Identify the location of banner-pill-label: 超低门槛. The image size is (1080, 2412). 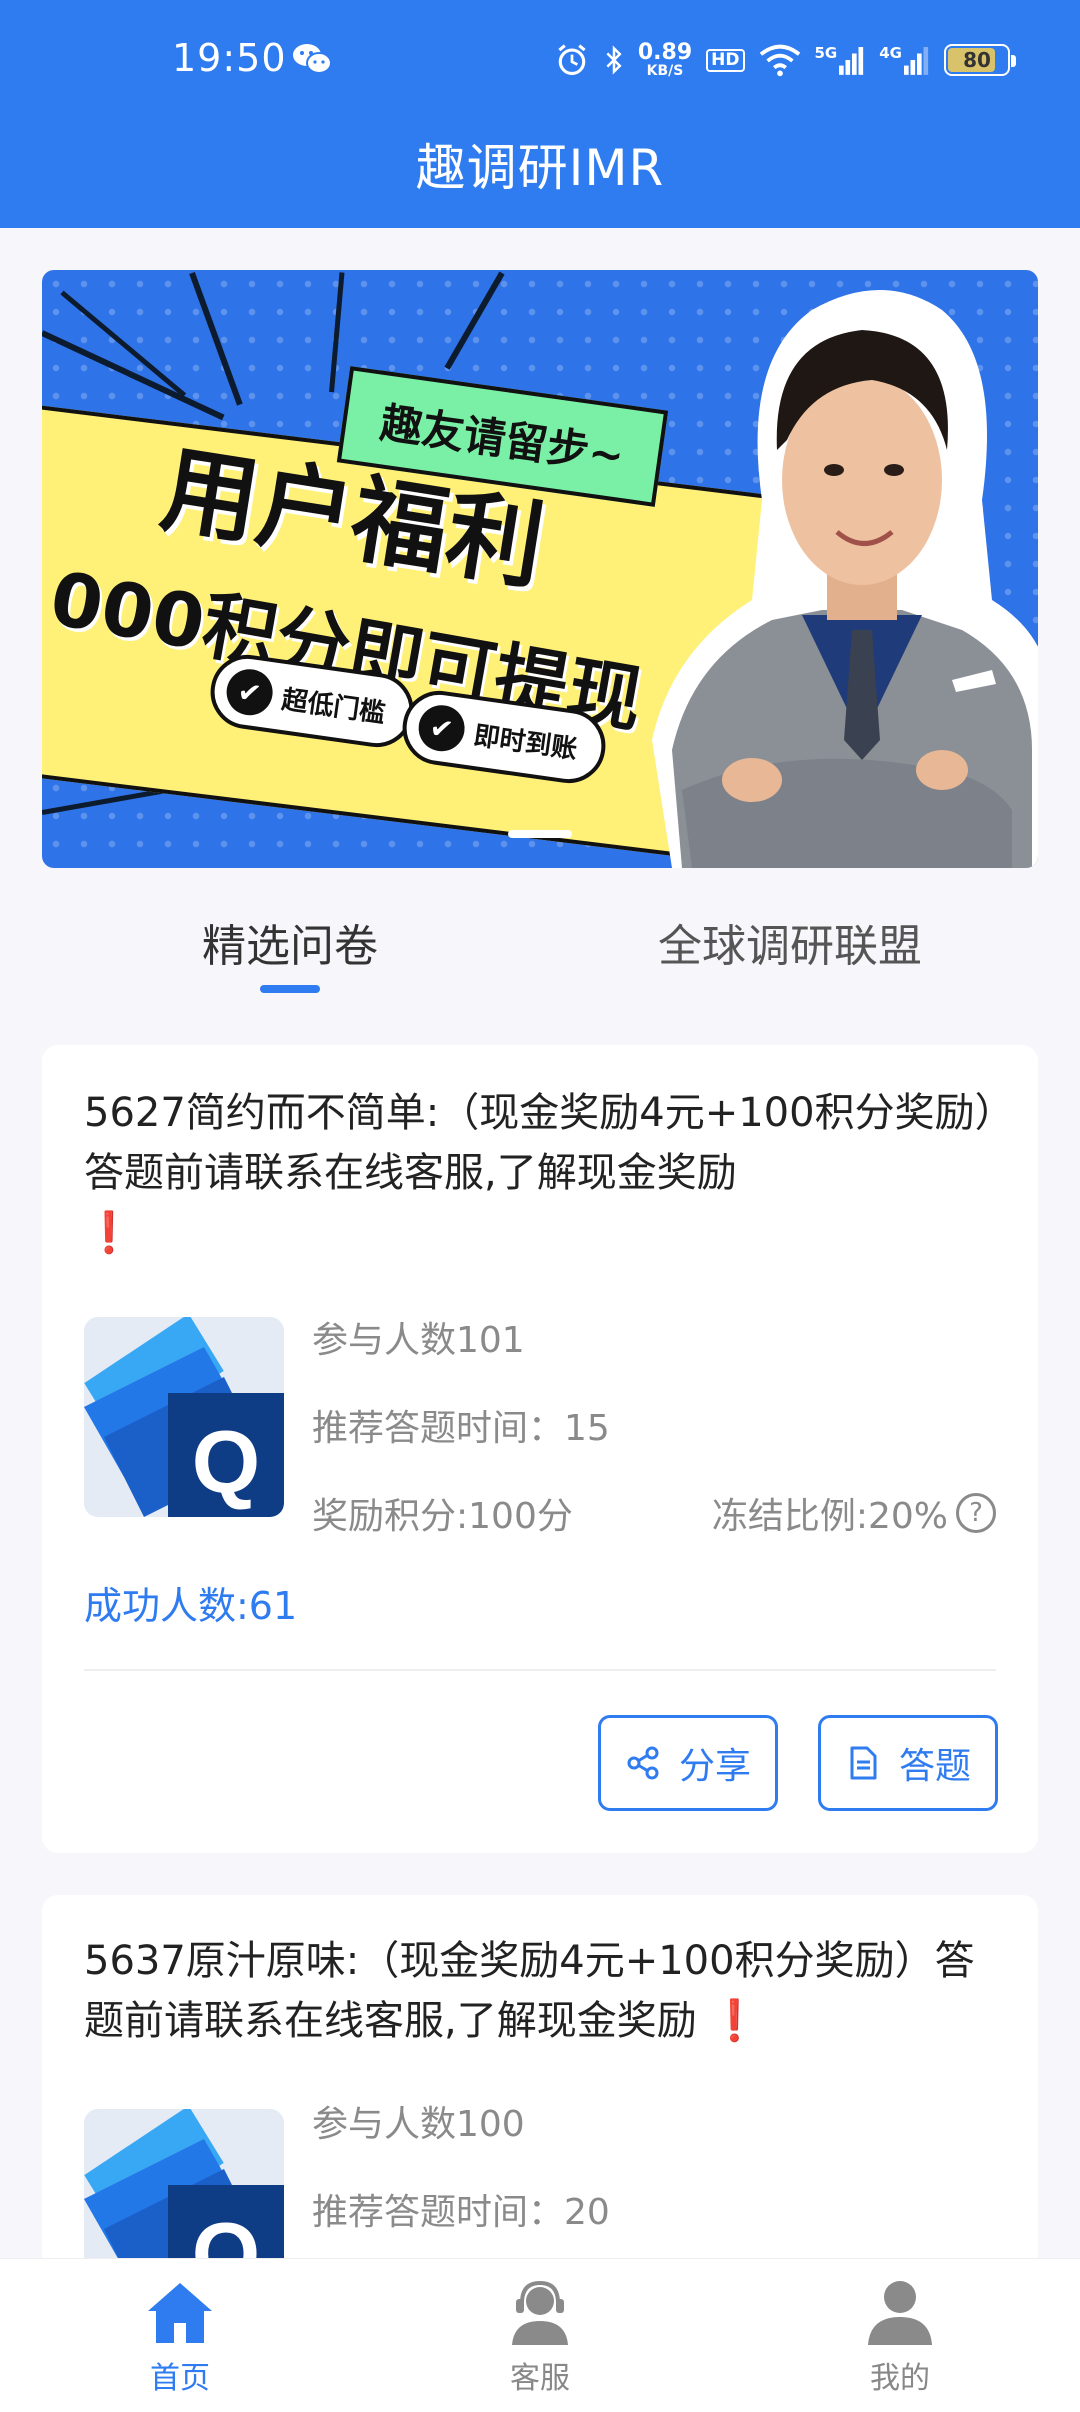
(333, 706).